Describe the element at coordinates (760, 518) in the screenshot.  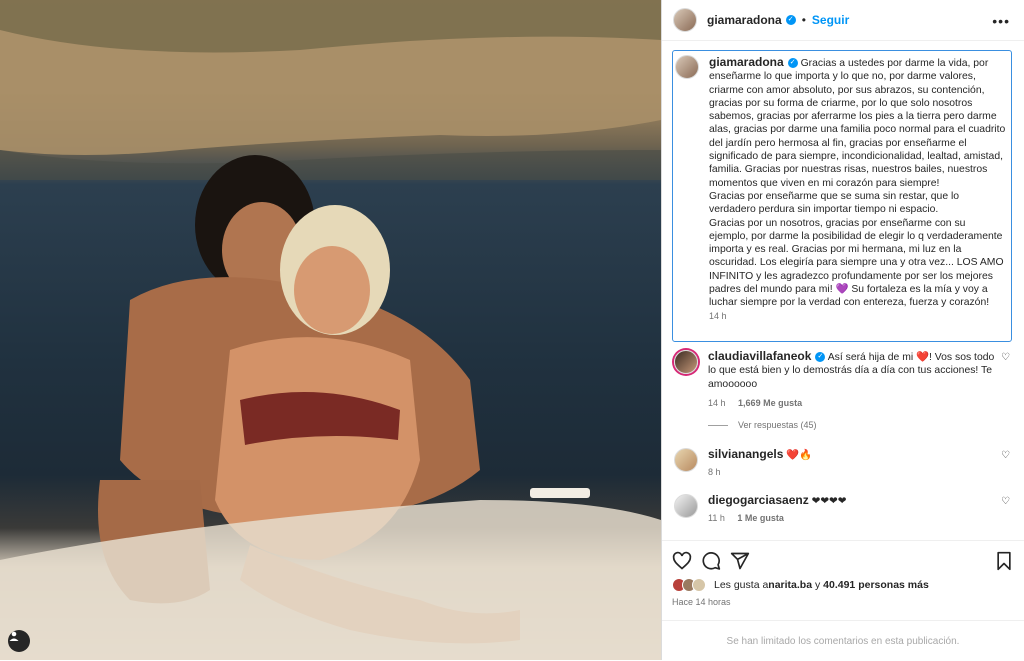
I see `comment-likes: 1 Me gusta` at that location.